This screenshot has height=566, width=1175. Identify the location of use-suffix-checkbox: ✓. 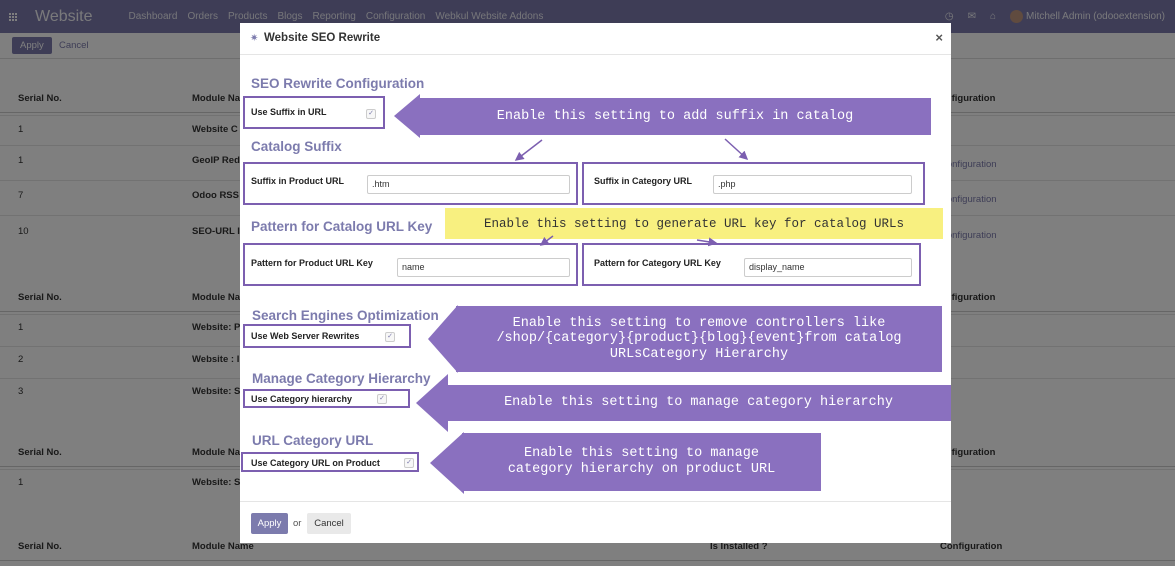
(371, 114).